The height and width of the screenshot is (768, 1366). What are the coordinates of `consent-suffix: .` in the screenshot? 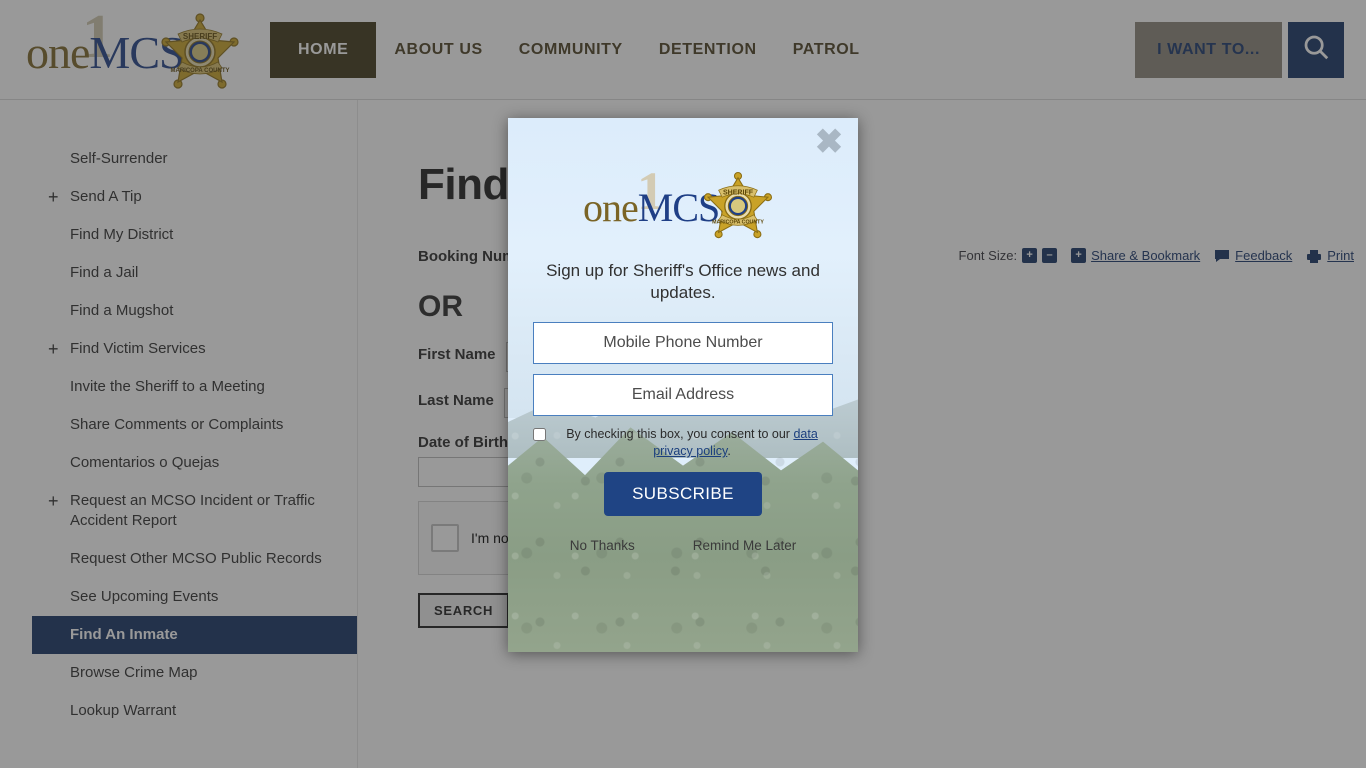 It's located at (729, 451).